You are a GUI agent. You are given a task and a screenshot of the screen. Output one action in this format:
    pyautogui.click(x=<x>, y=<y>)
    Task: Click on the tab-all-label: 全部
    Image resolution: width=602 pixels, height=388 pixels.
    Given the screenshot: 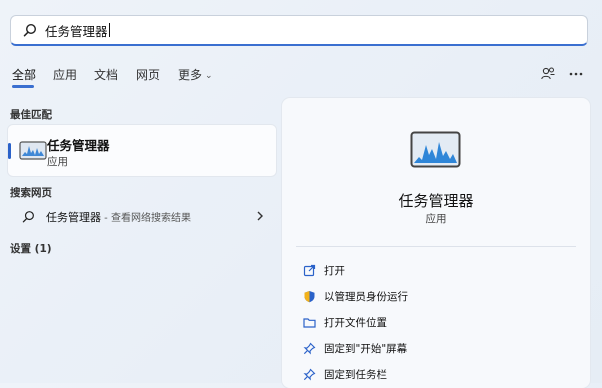 What is the action you would take?
    pyautogui.click(x=24, y=75)
    